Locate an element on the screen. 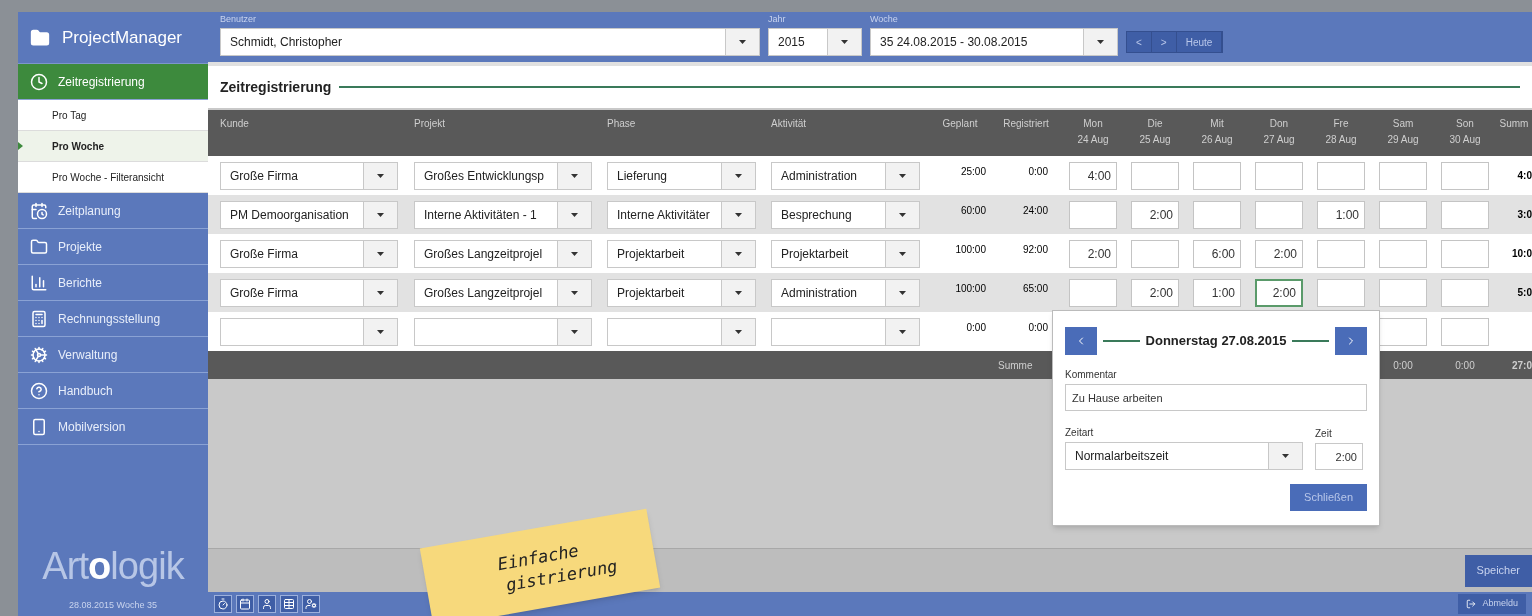  help-icon is located at coordinates (39, 390).